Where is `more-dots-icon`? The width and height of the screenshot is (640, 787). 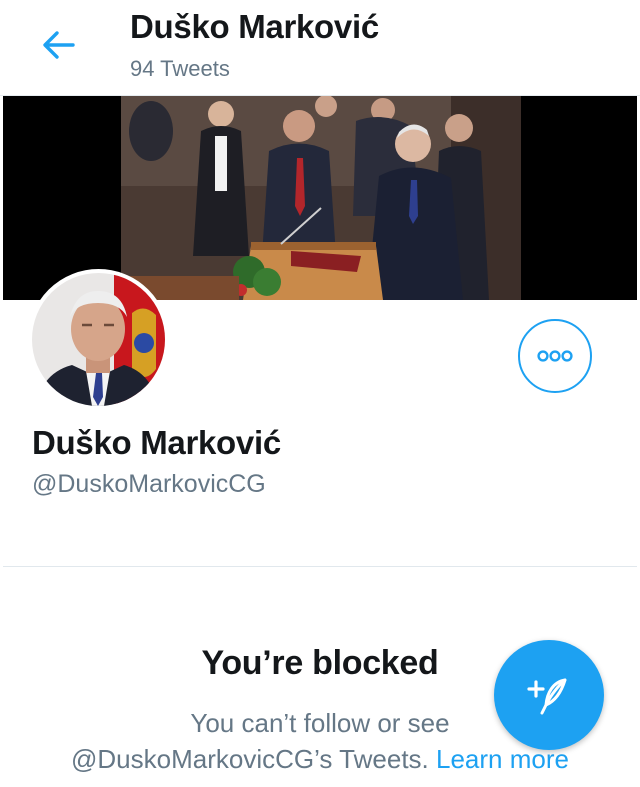
more-dots-icon is located at coordinates (555, 356).